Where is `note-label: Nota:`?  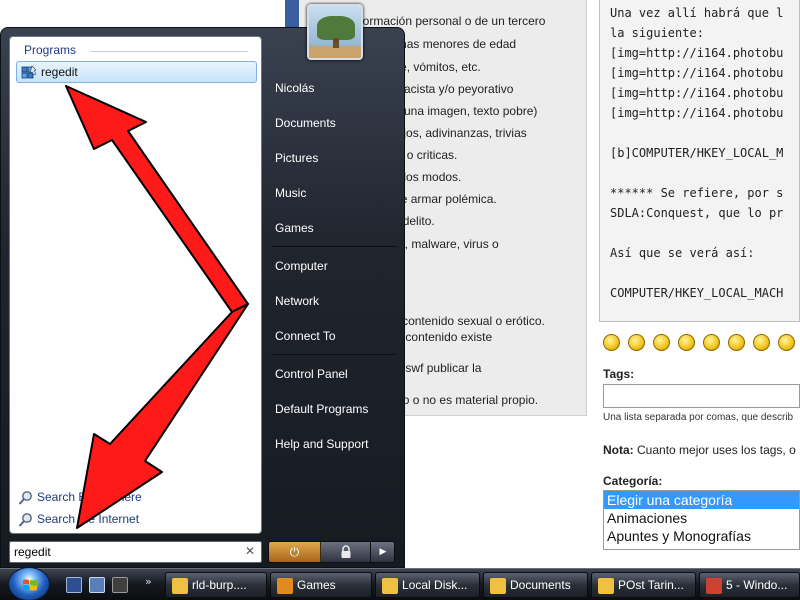
note-label: Nota: is located at coordinates (618, 450).